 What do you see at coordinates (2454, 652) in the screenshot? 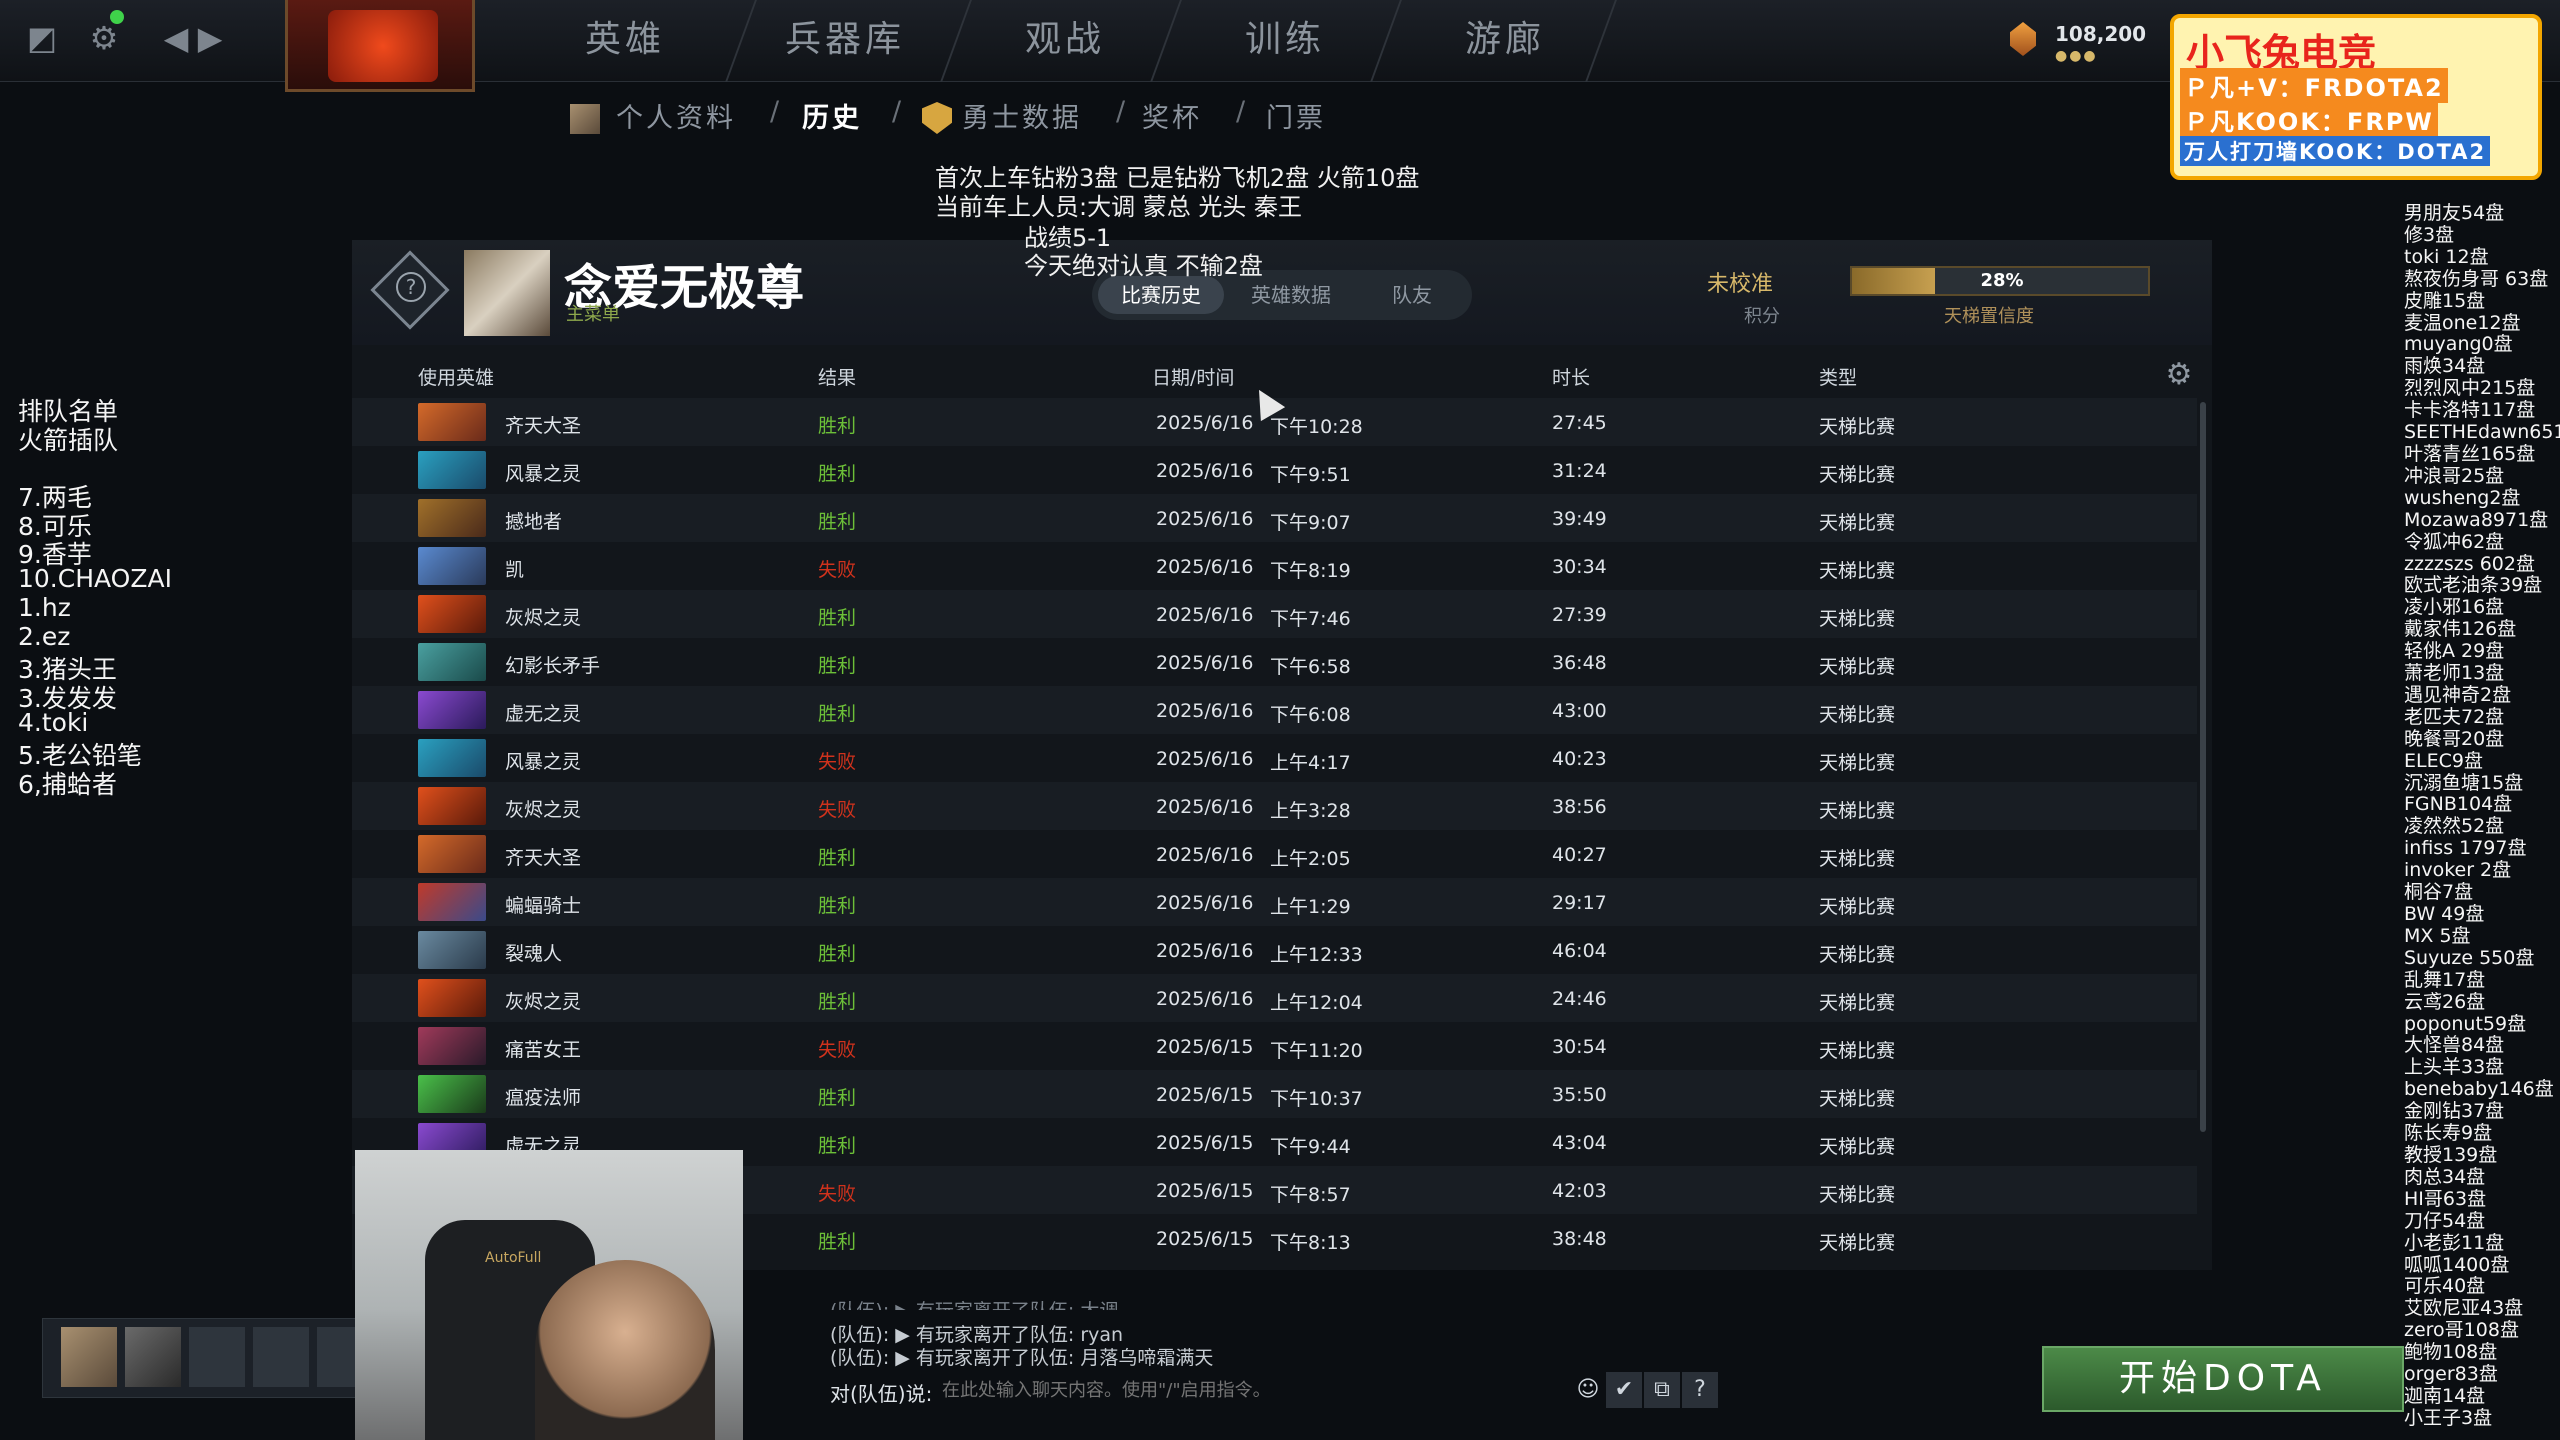
I see `viewer-list-item: 轻佻A 29盘` at bounding box center [2454, 652].